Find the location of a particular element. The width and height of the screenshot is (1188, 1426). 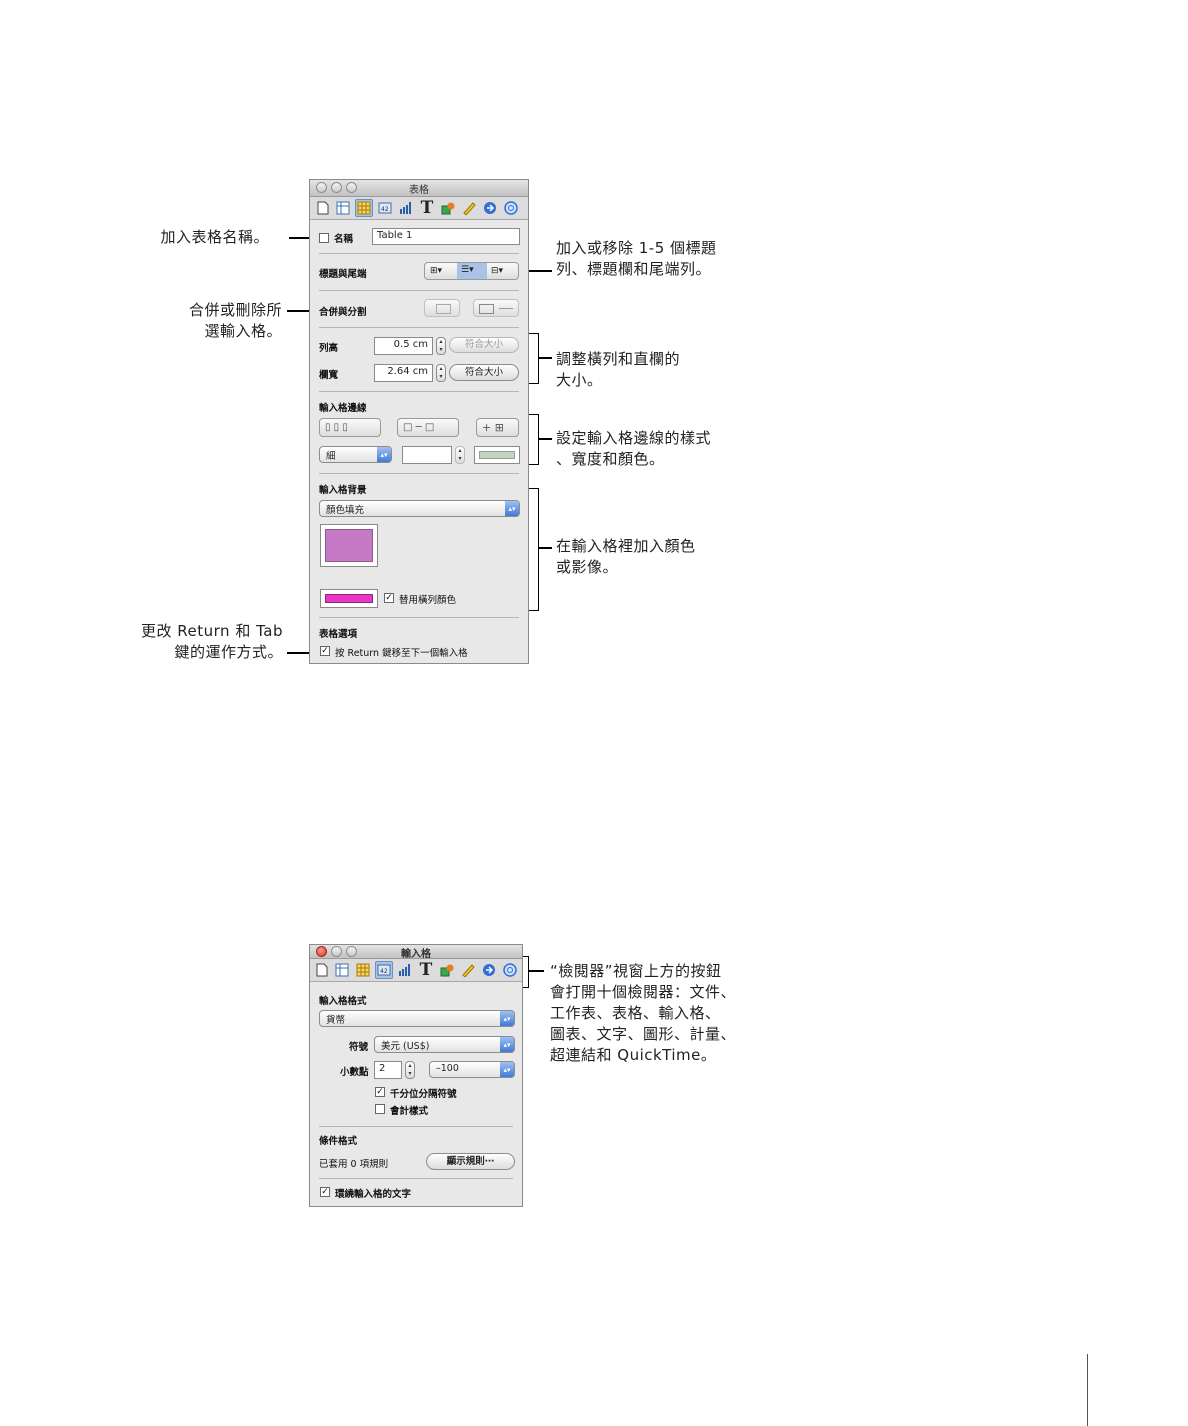

split-columns-button is located at coordinates (486, 309).